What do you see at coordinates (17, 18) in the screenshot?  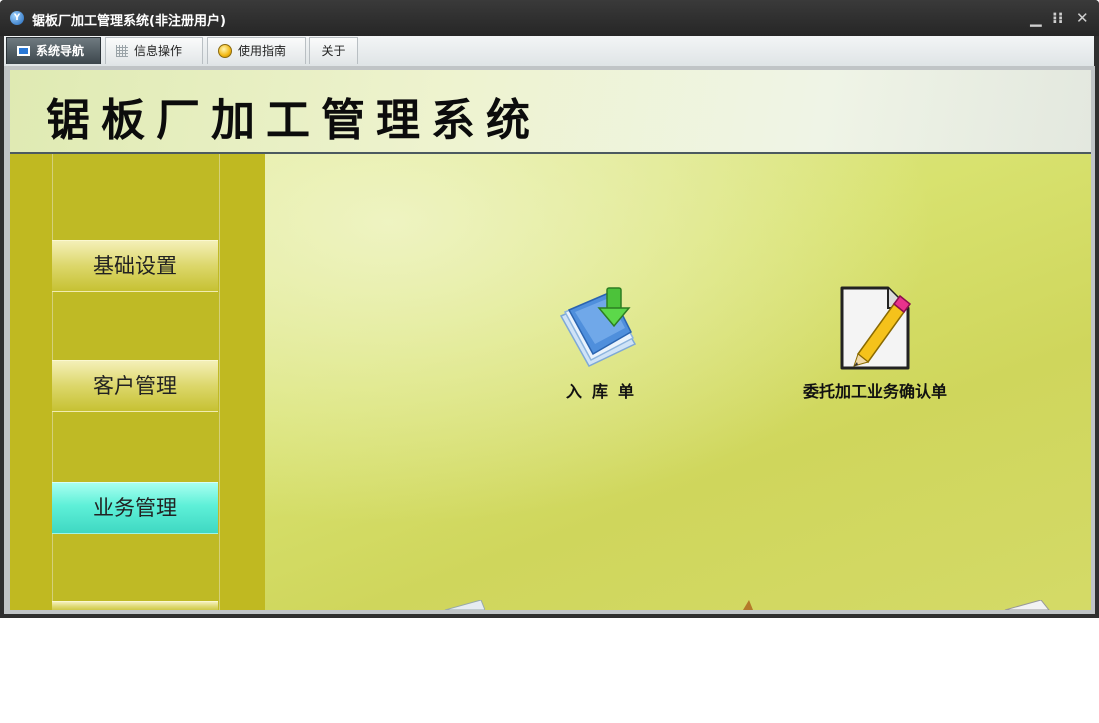 I see `app-logo-icon: Y` at bounding box center [17, 18].